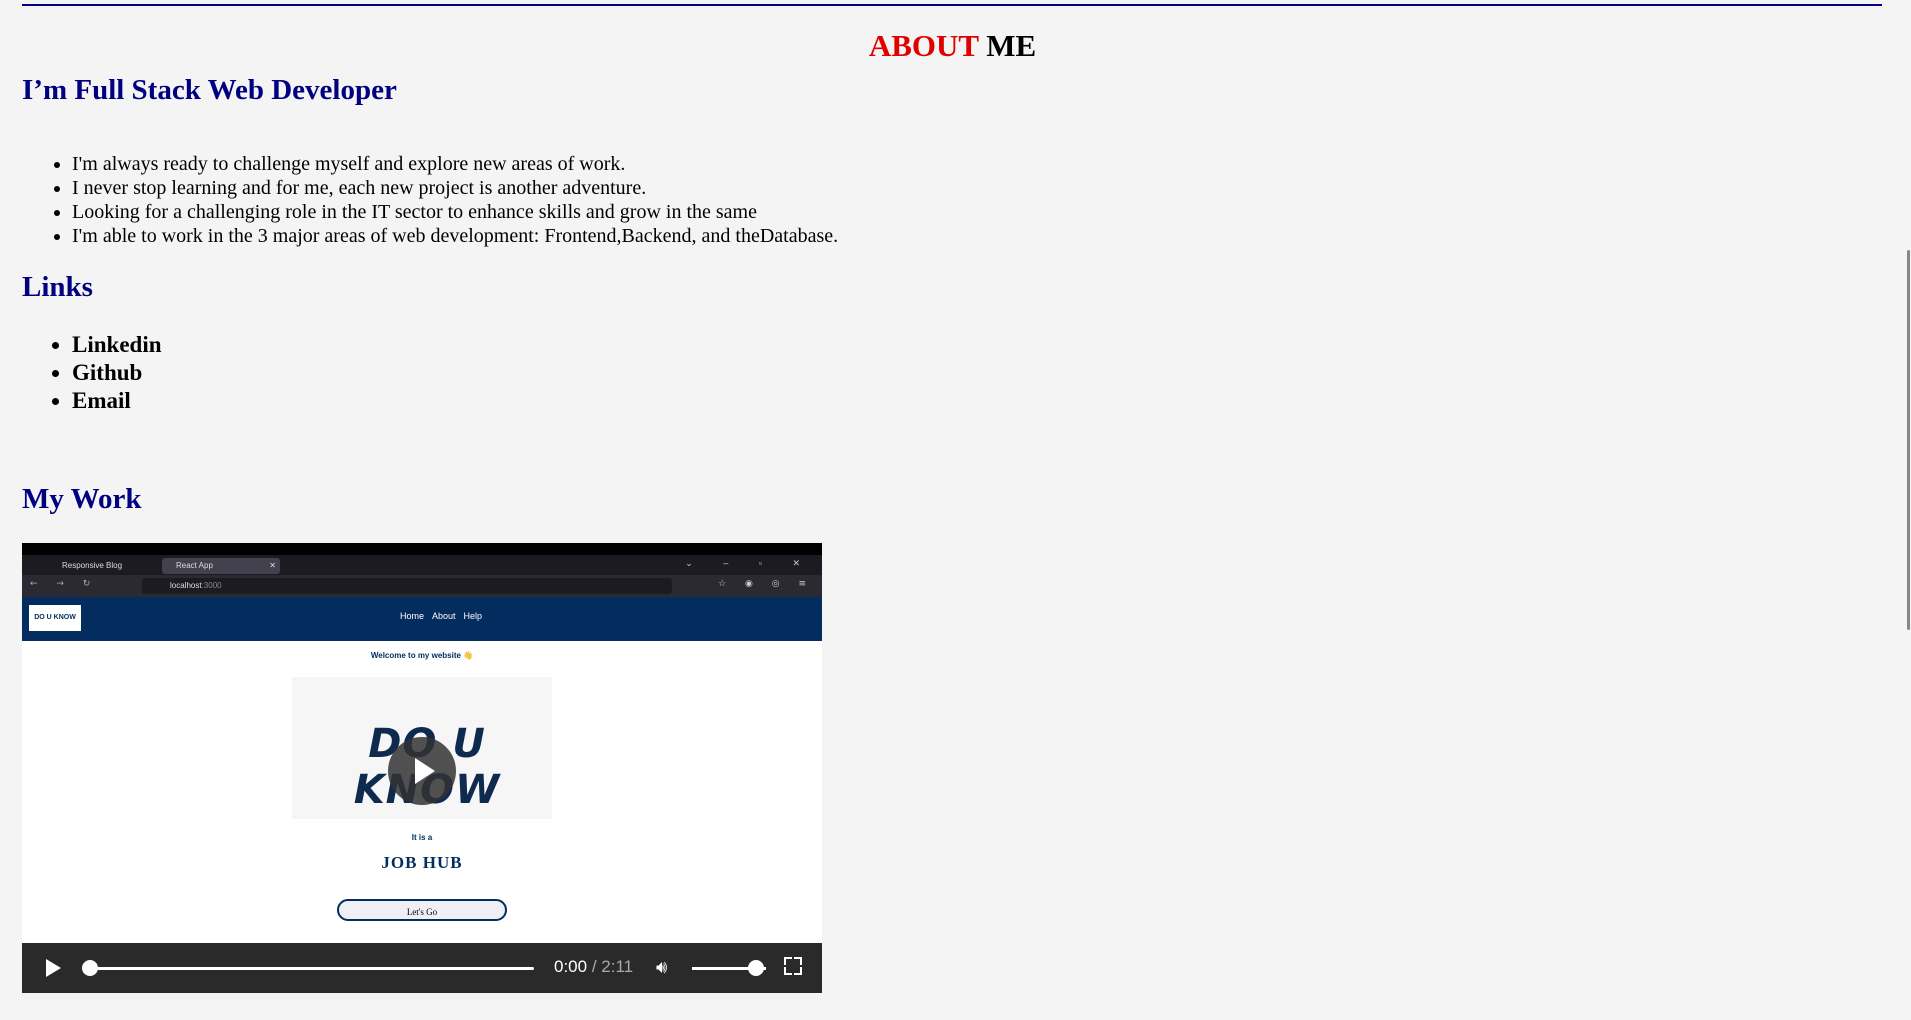  Describe the element at coordinates (661, 967) in the screenshot. I see `volume-icon: 🔊︎` at that location.